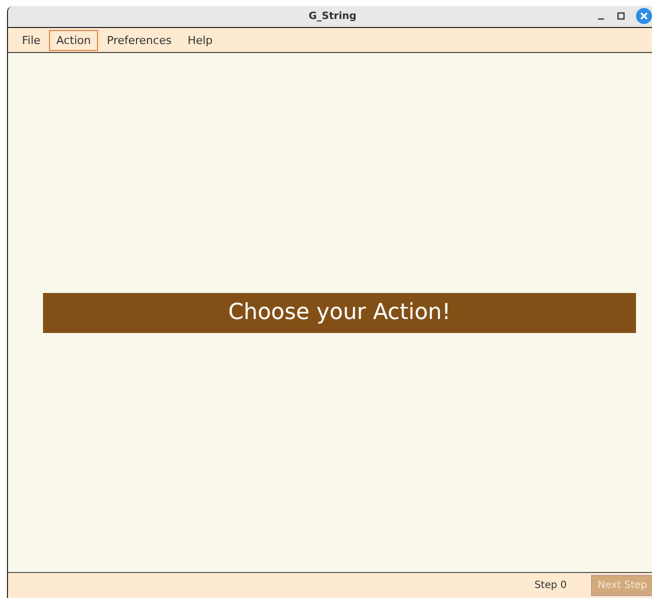 The height and width of the screenshot is (598, 652). What do you see at coordinates (332, 16) in the screenshot?
I see `window-title: G_String` at bounding box center [332, 16].